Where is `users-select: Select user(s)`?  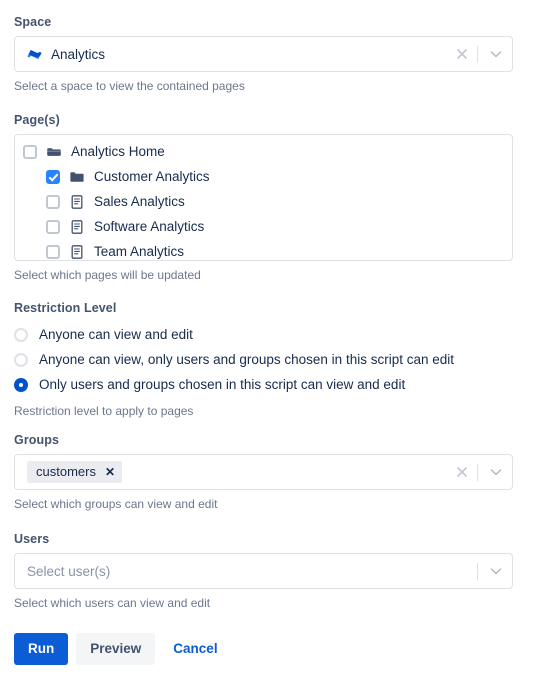 users-select: Select user(s) is located at coordinates (263, 571).